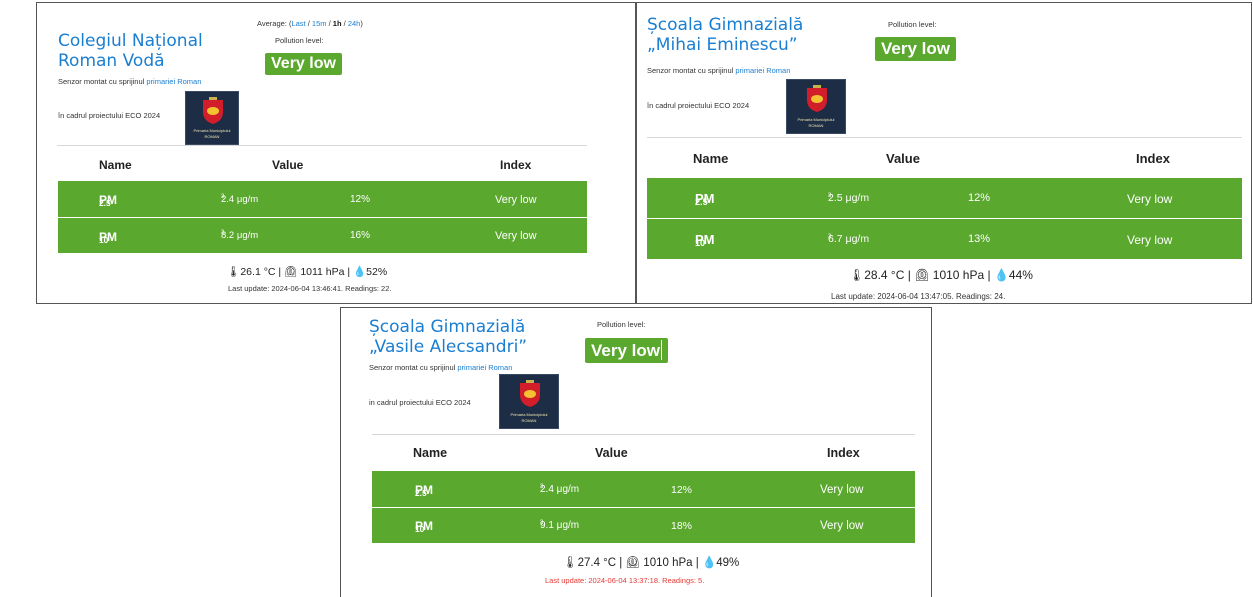  I want to click on table-row-pm10: PM 10 8.2 μg/m 3 16% Very low, so click(322, 235).